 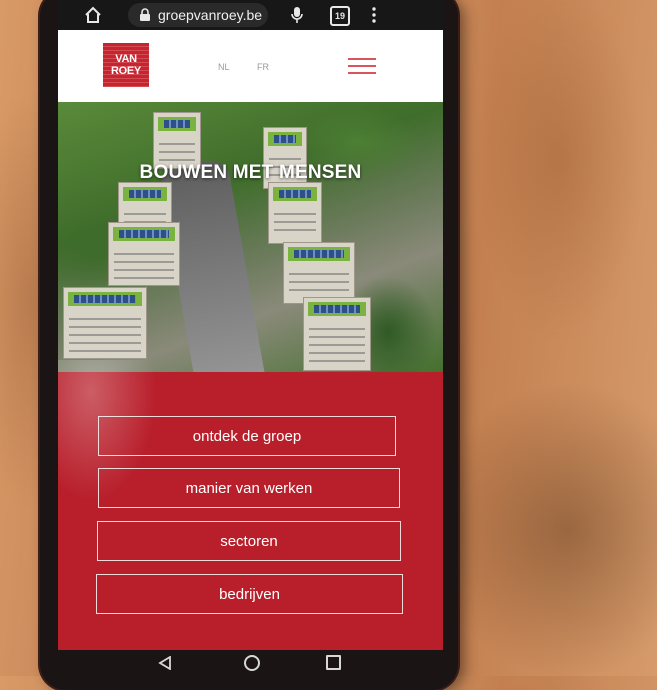 I want to click on language-fr-link: FR, so click(x=263, y=67).